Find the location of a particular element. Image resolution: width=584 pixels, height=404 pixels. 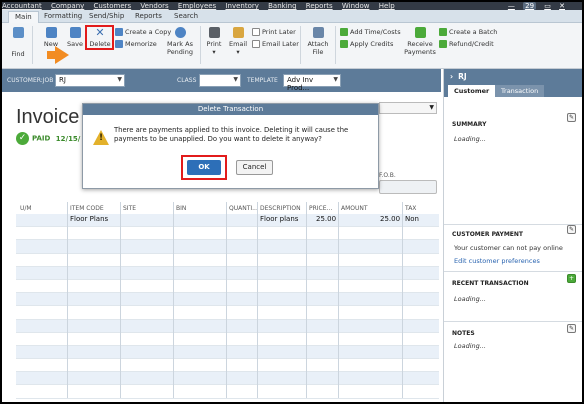

tab-formatting: Formatting is located at coordinates (63, 16).